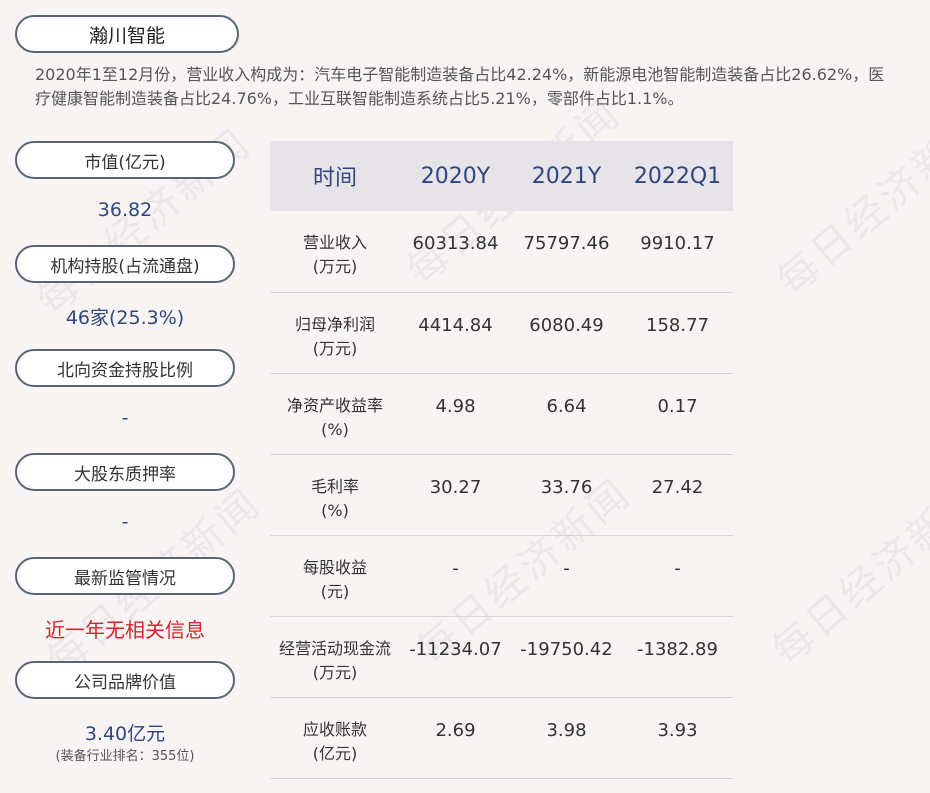  What do you see at coordinates (677, 657) in the screenshot?
I see `table-cell: -1382.89` at bounding box center [677, 657].